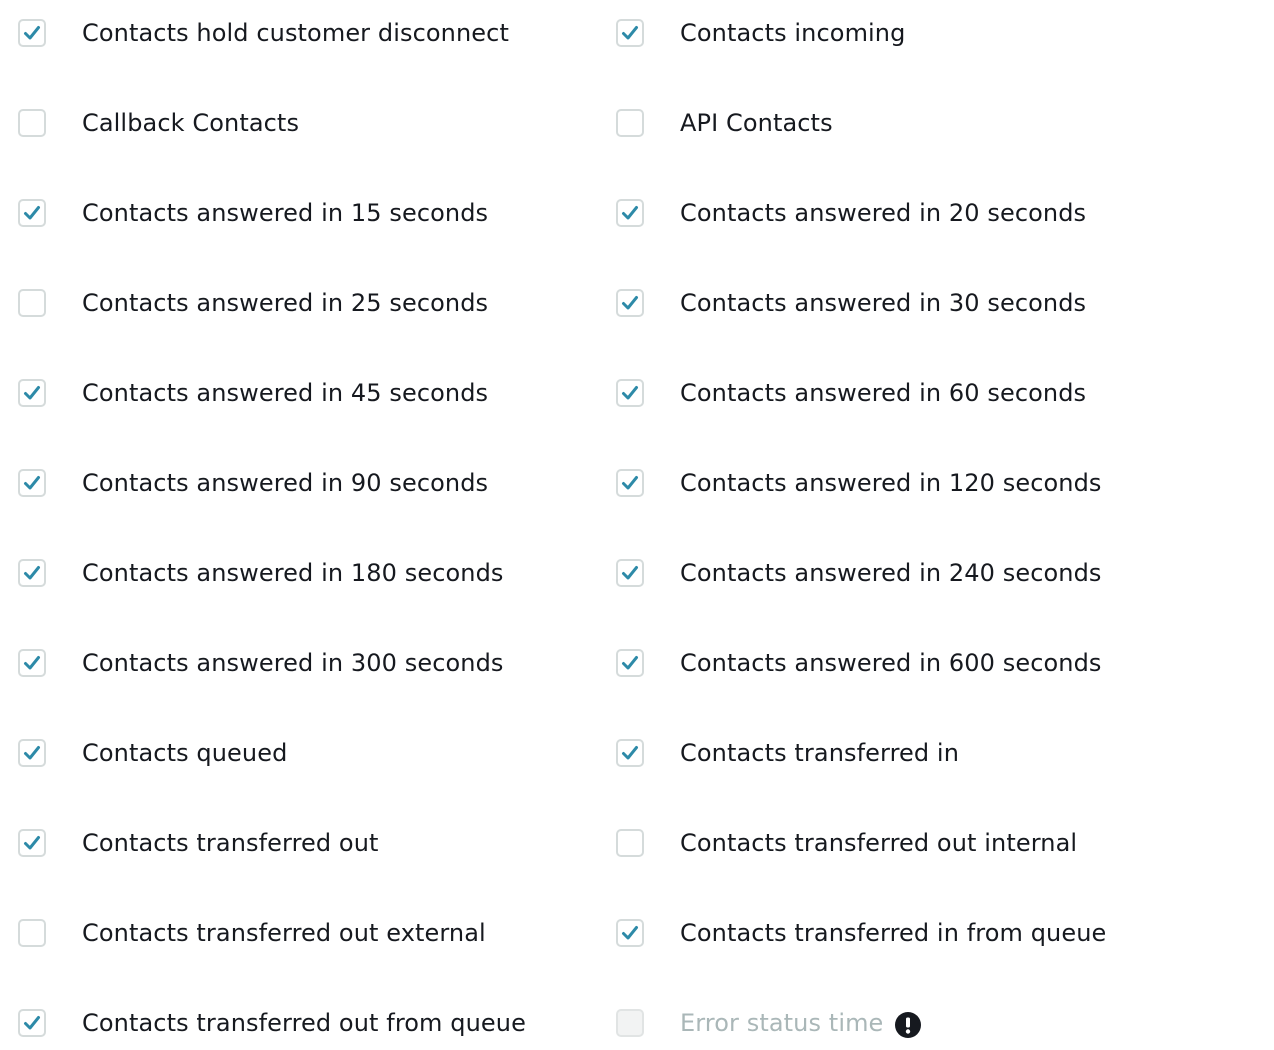 This screenshot has width=1274, height=1050. I want to click on checkbox-row-answered-25: Contacts answered in 25 seconds, so click(253, 303).